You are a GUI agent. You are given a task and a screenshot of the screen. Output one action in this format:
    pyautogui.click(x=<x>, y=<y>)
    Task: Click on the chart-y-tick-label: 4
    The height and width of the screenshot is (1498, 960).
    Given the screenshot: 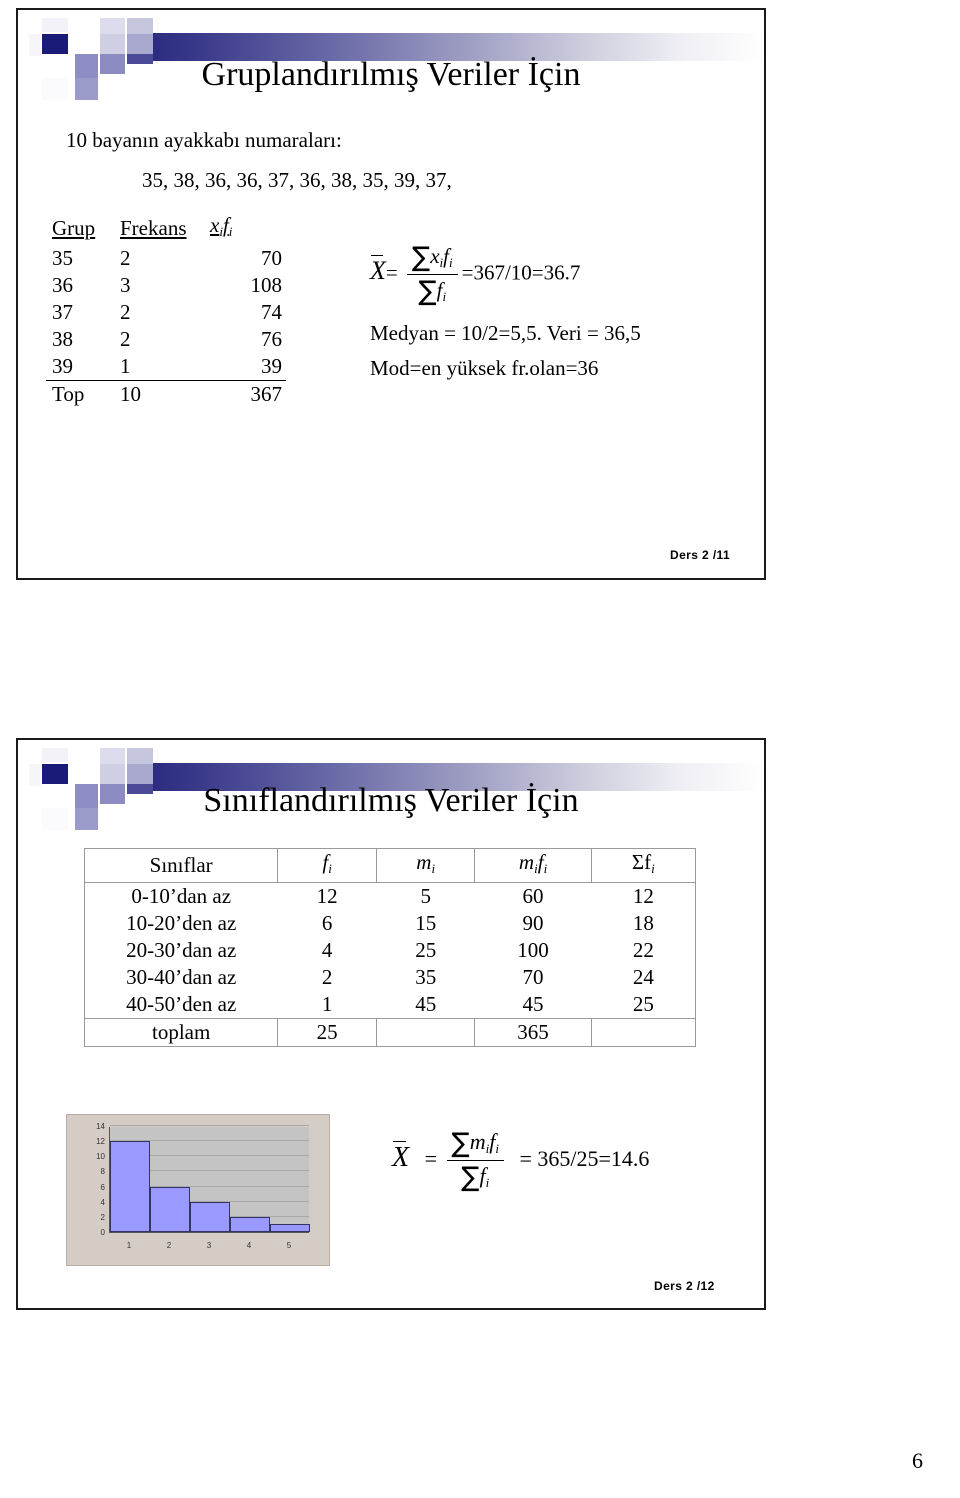 What is the action you would take?
    pyautogui.click(x=102, y=1202)
    